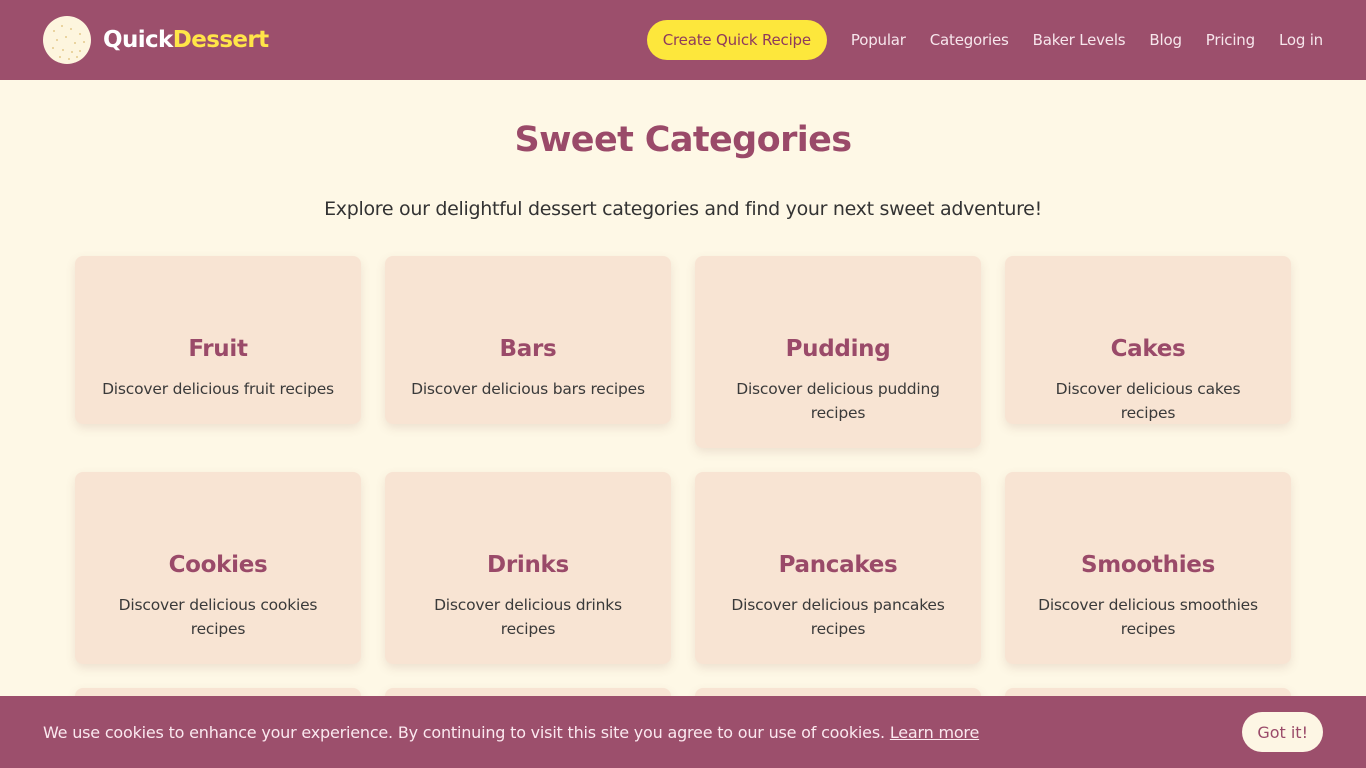 The image size is (1366, 768). What do you see at coordinates (838, 401) in the screenshot?
I see `category-description: Discover delicious pudding recipes` at bounding box center [838, 401].